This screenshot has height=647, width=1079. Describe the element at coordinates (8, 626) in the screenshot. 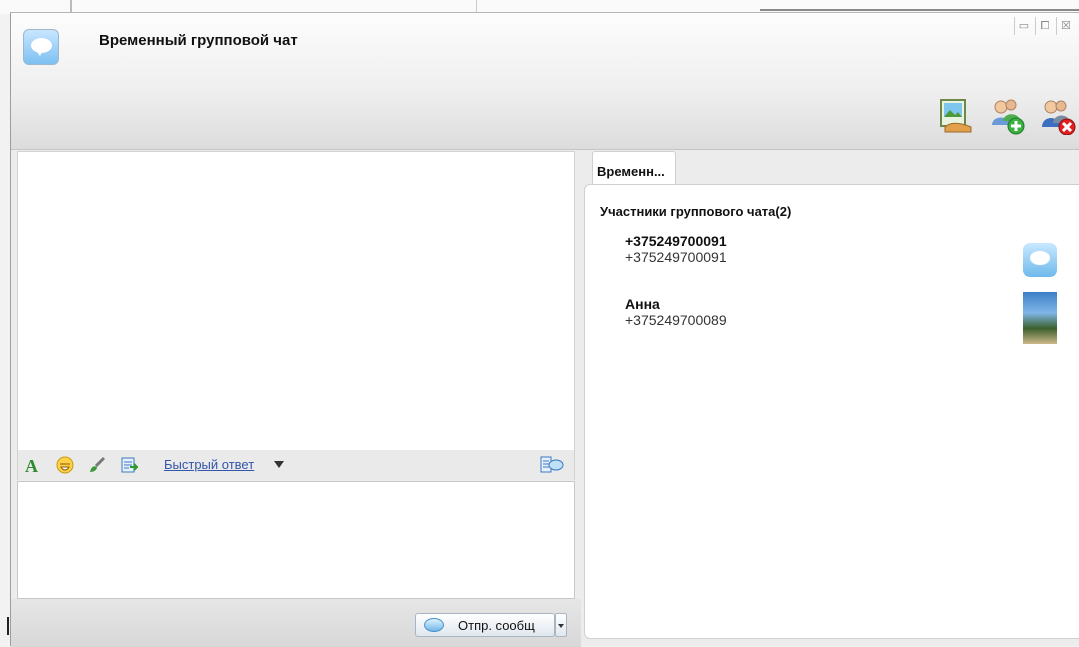

I see `text-cursor` at that location.